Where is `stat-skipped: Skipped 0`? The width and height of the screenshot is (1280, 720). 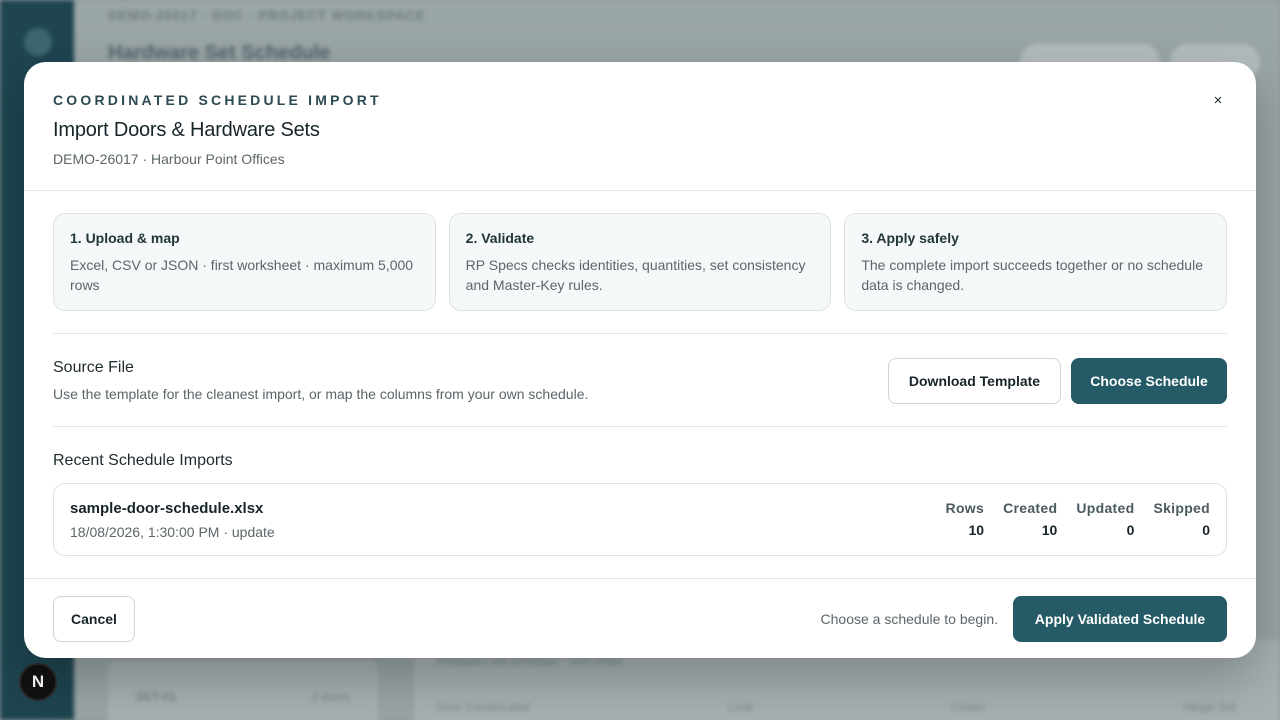
stat-skipped: Skipped 0 is located at coordinates (1181, 519).